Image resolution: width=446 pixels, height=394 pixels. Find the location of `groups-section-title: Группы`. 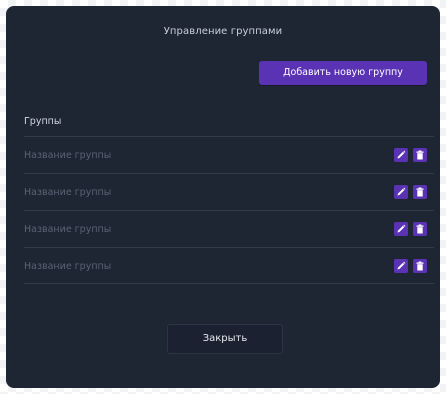

groups-section-title: Группы is located at coordinates (43, 121).